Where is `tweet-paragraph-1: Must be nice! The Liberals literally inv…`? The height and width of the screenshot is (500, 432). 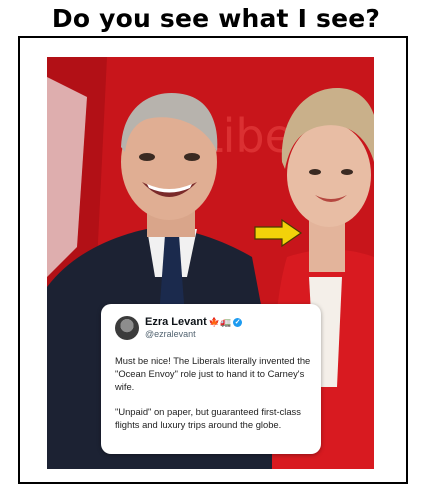
tweet-paragraph-1: Must be nice! The Liberals literally inv… is located at coordinates (213, 373).